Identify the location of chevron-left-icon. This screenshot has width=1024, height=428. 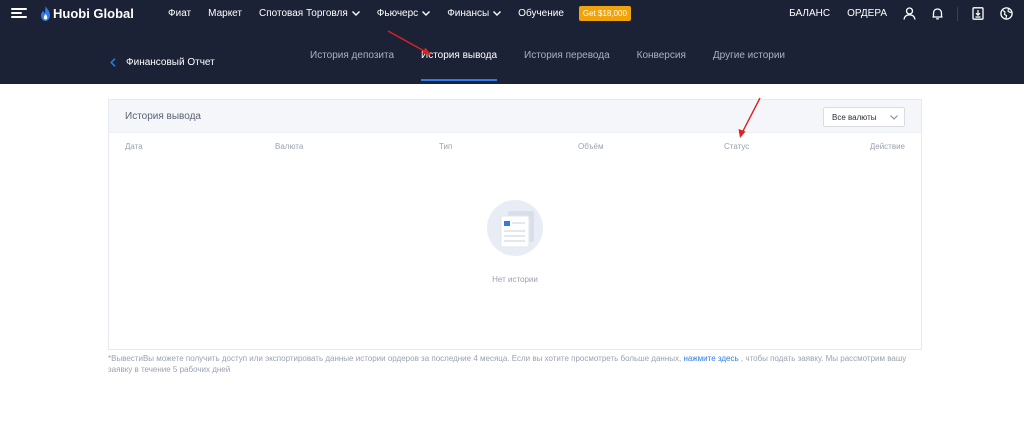
(113, 62).